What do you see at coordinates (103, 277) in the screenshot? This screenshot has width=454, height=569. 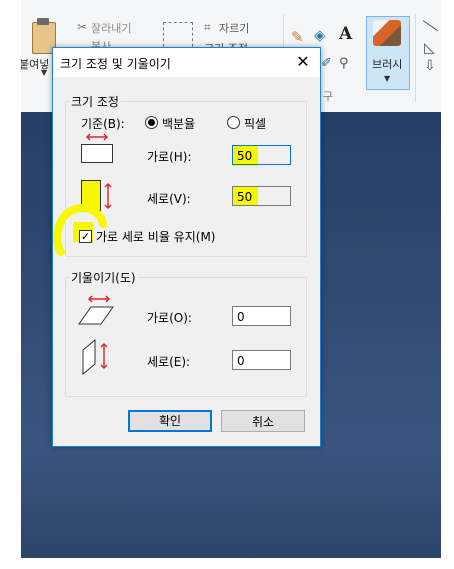 I see `skew-group-label: 기울이기(도)` at bounding box center [103, 277].